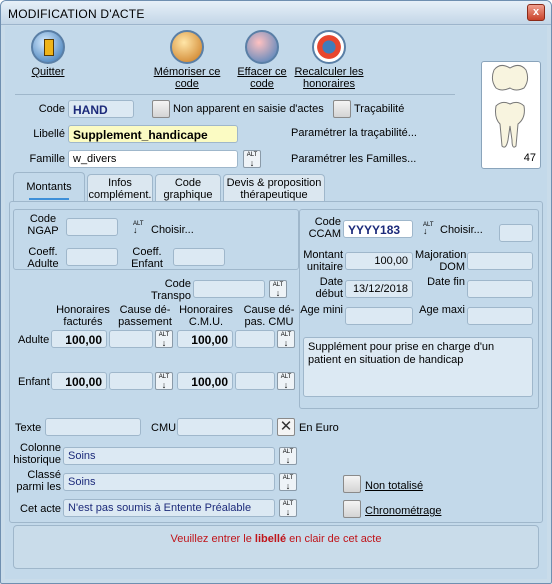 The height and width of the screenshot is (584, 552). I want to click on date-debut-label: Date début, so click(329, 288).